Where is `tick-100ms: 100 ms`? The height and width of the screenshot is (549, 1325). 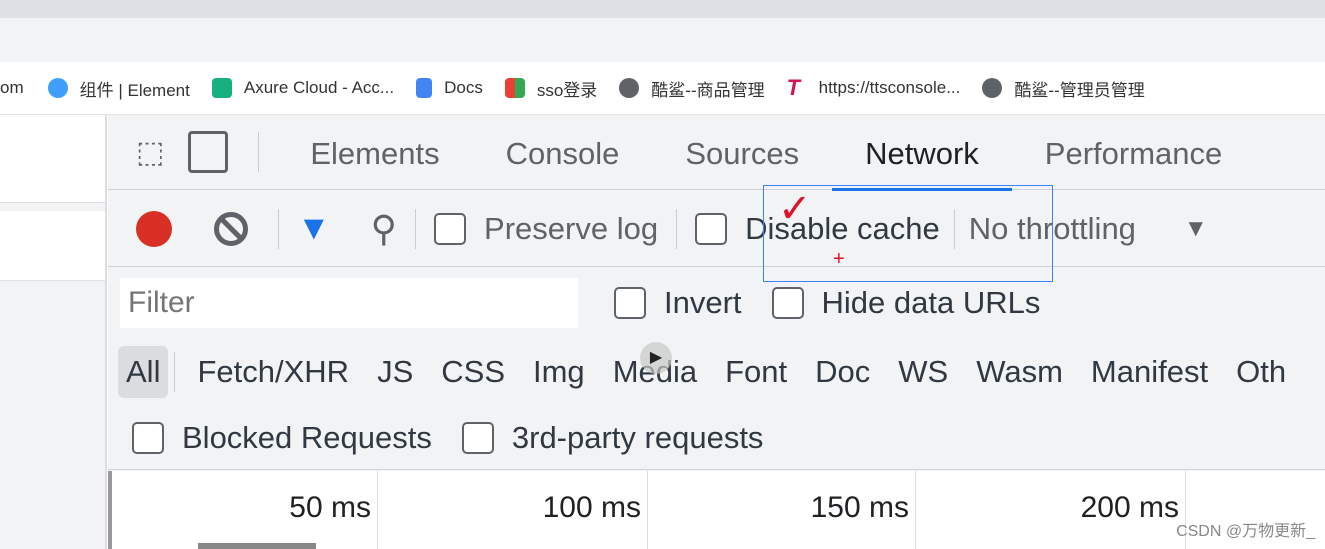 tick-100ms: 100 ms is located at coordinates (513, 510).